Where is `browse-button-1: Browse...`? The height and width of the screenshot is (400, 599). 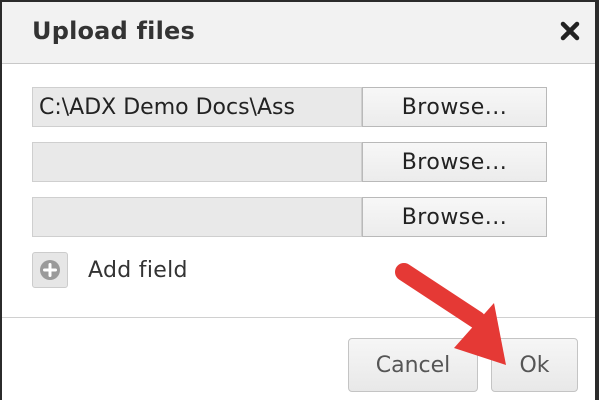 browse-button-1: Browse... is located at coordinates (454, 107).